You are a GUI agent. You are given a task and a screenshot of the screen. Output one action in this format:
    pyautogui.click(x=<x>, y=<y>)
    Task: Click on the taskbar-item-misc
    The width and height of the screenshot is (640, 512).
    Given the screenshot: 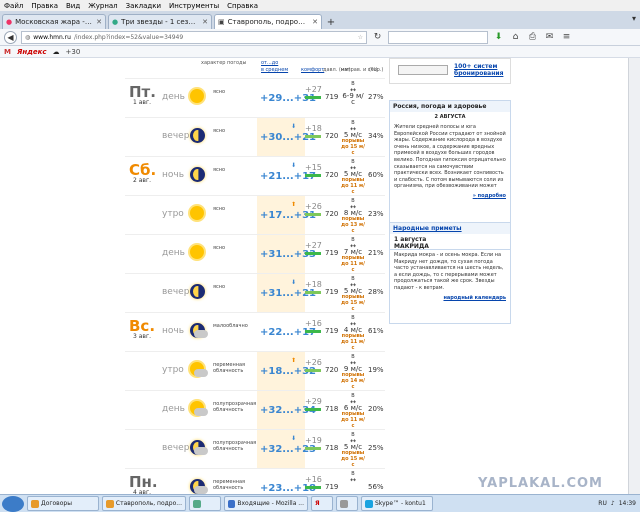 What is the action you would take?
    pyautogui.click(x=347, y=503)
    